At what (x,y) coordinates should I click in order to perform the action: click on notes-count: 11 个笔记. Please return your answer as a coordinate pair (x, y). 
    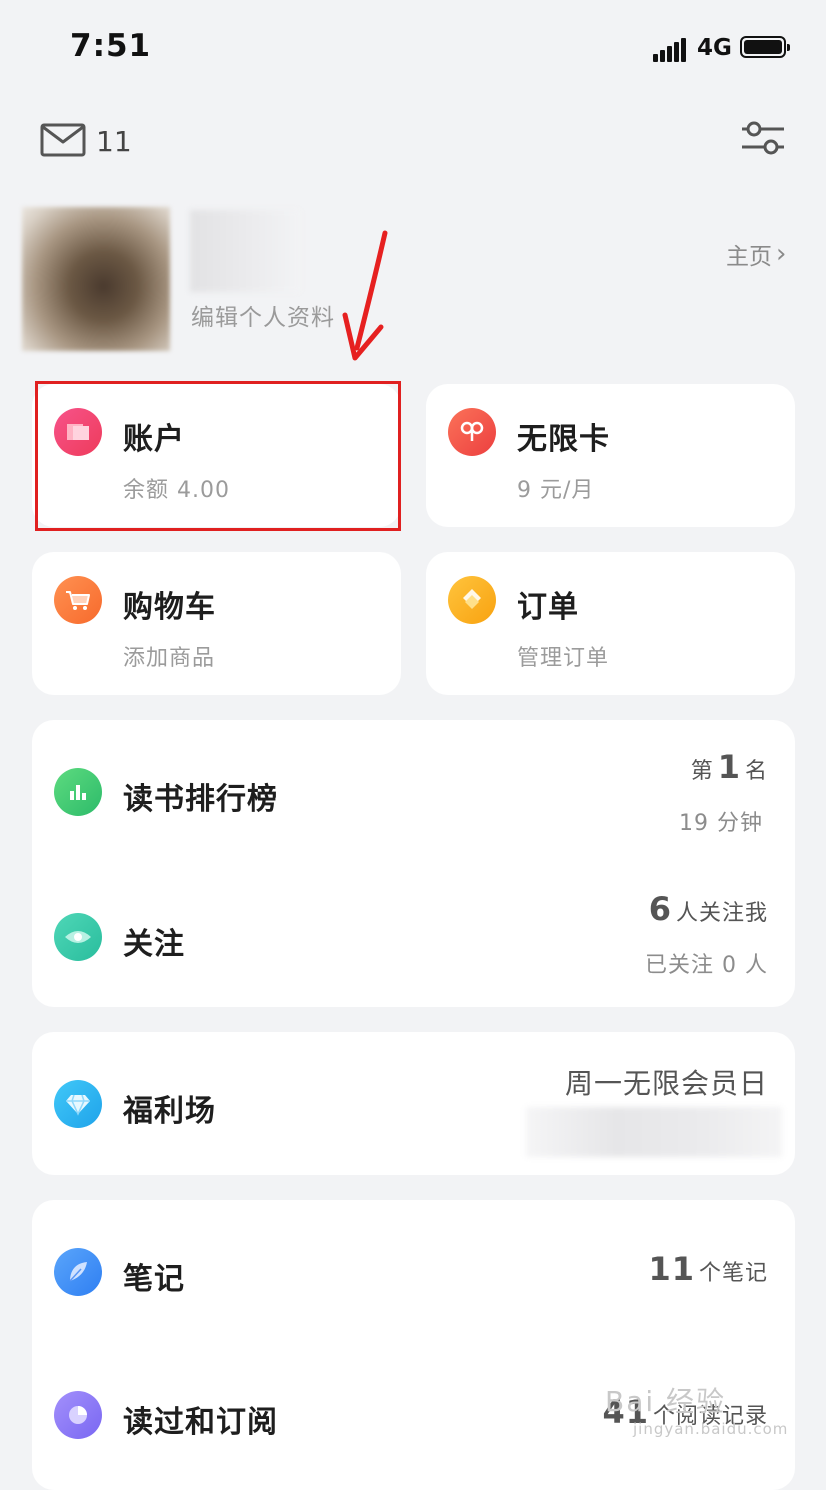
    Looking at the image, I should click on (708, 1269).